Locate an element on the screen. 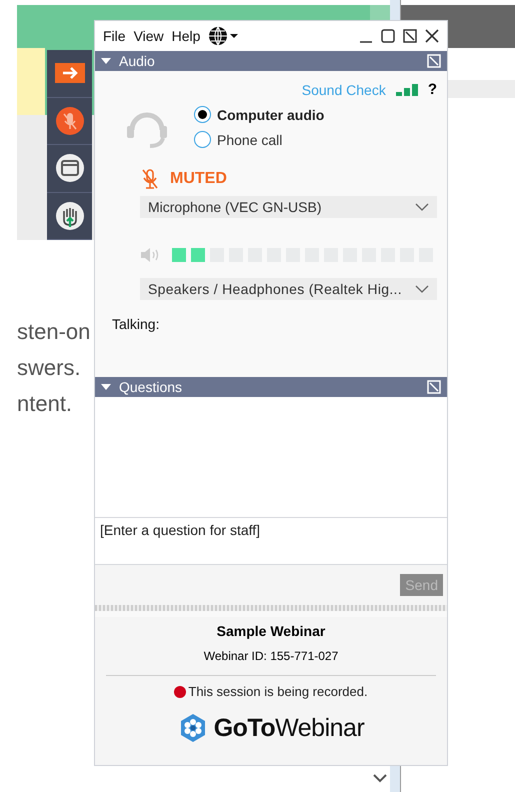  maximize-icon is located at coordinates (388, 36).